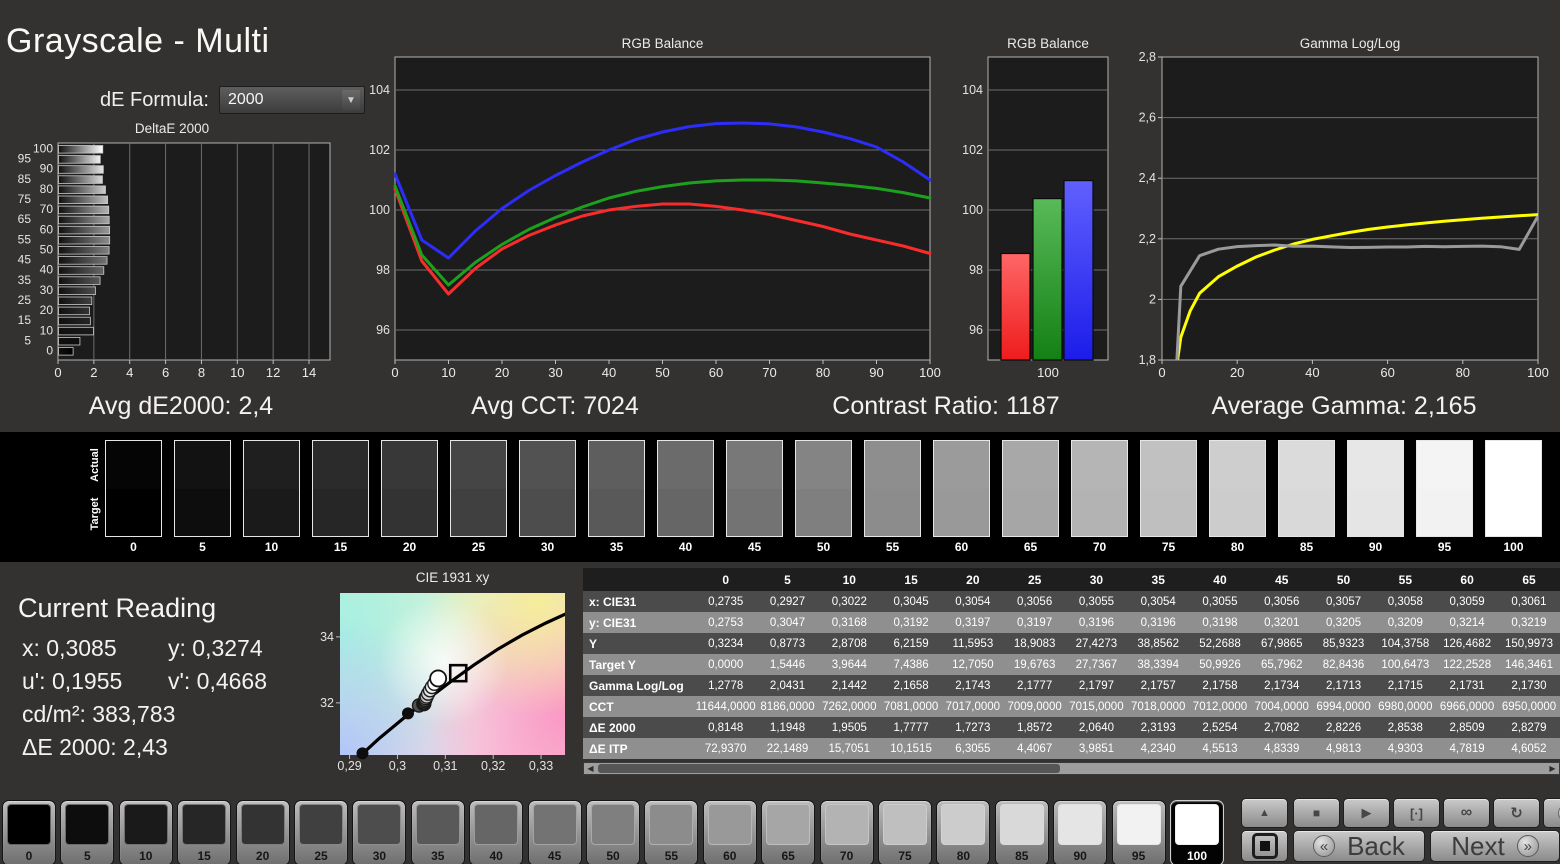 The height and width of the screenshot is (864, 1560). Describe the element at coordinates (47, 290) in the screenshot. I see `svg-text: 30` at that location.